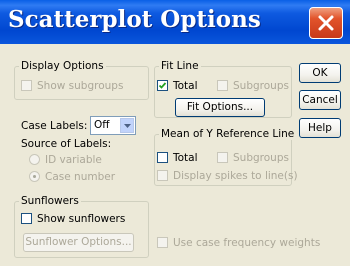 The width and height of the screenshot is (350, 266). What do you see at coordinates (26, 85) in the screenshot?
I see `show-subgroups-checkbox` at bounding box center [26, 85].